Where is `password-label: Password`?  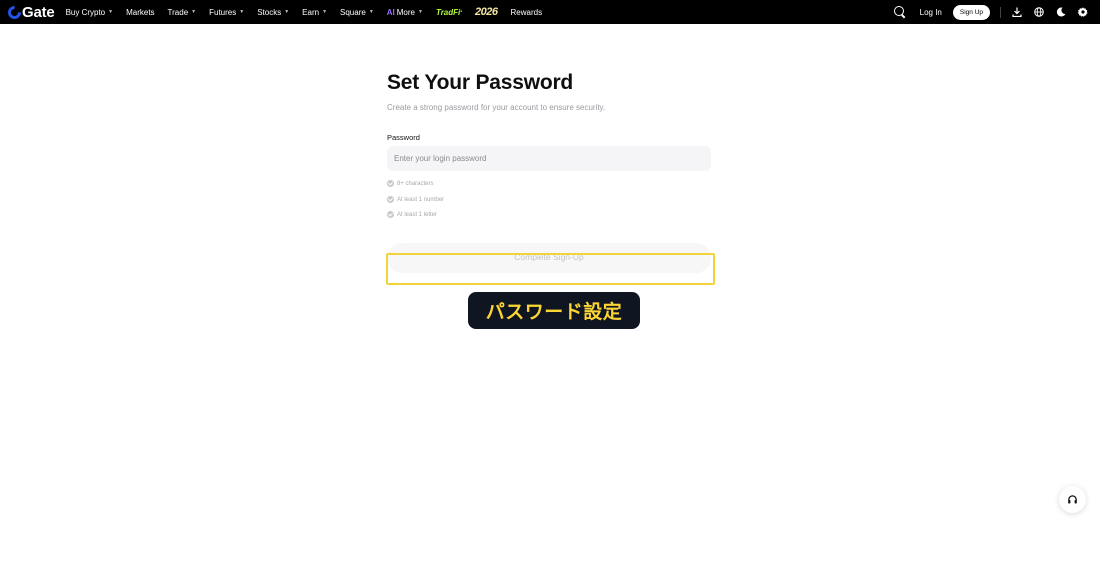 password-label: Password is located at coordinates (403, 137).